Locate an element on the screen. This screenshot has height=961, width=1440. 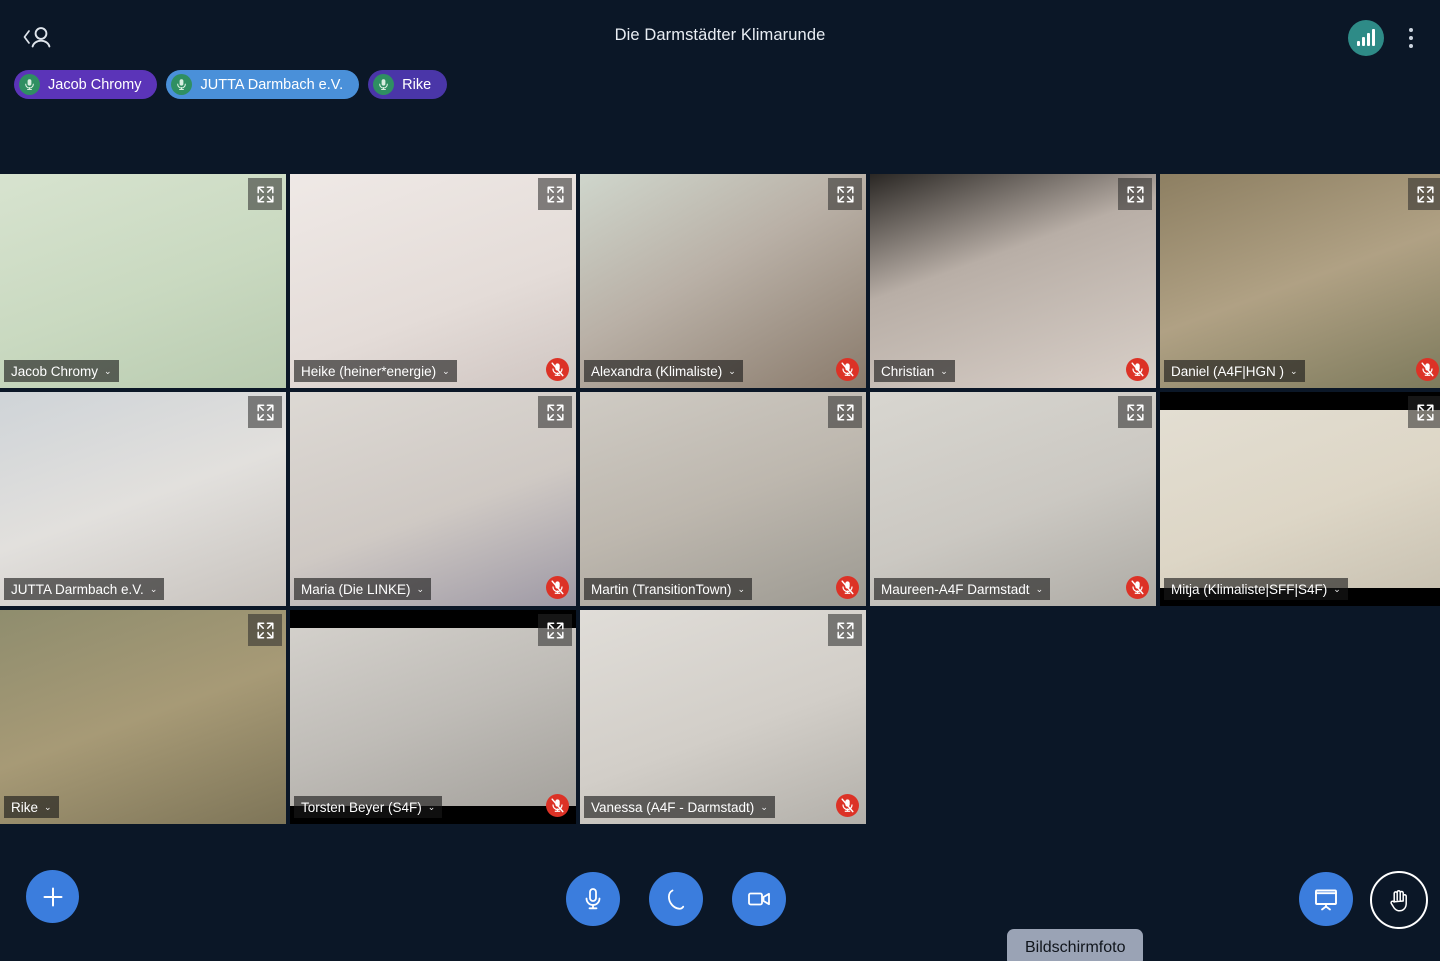
video-tile: Martin (TransitionTown) ⌄ is located at coordinates (723, 499).